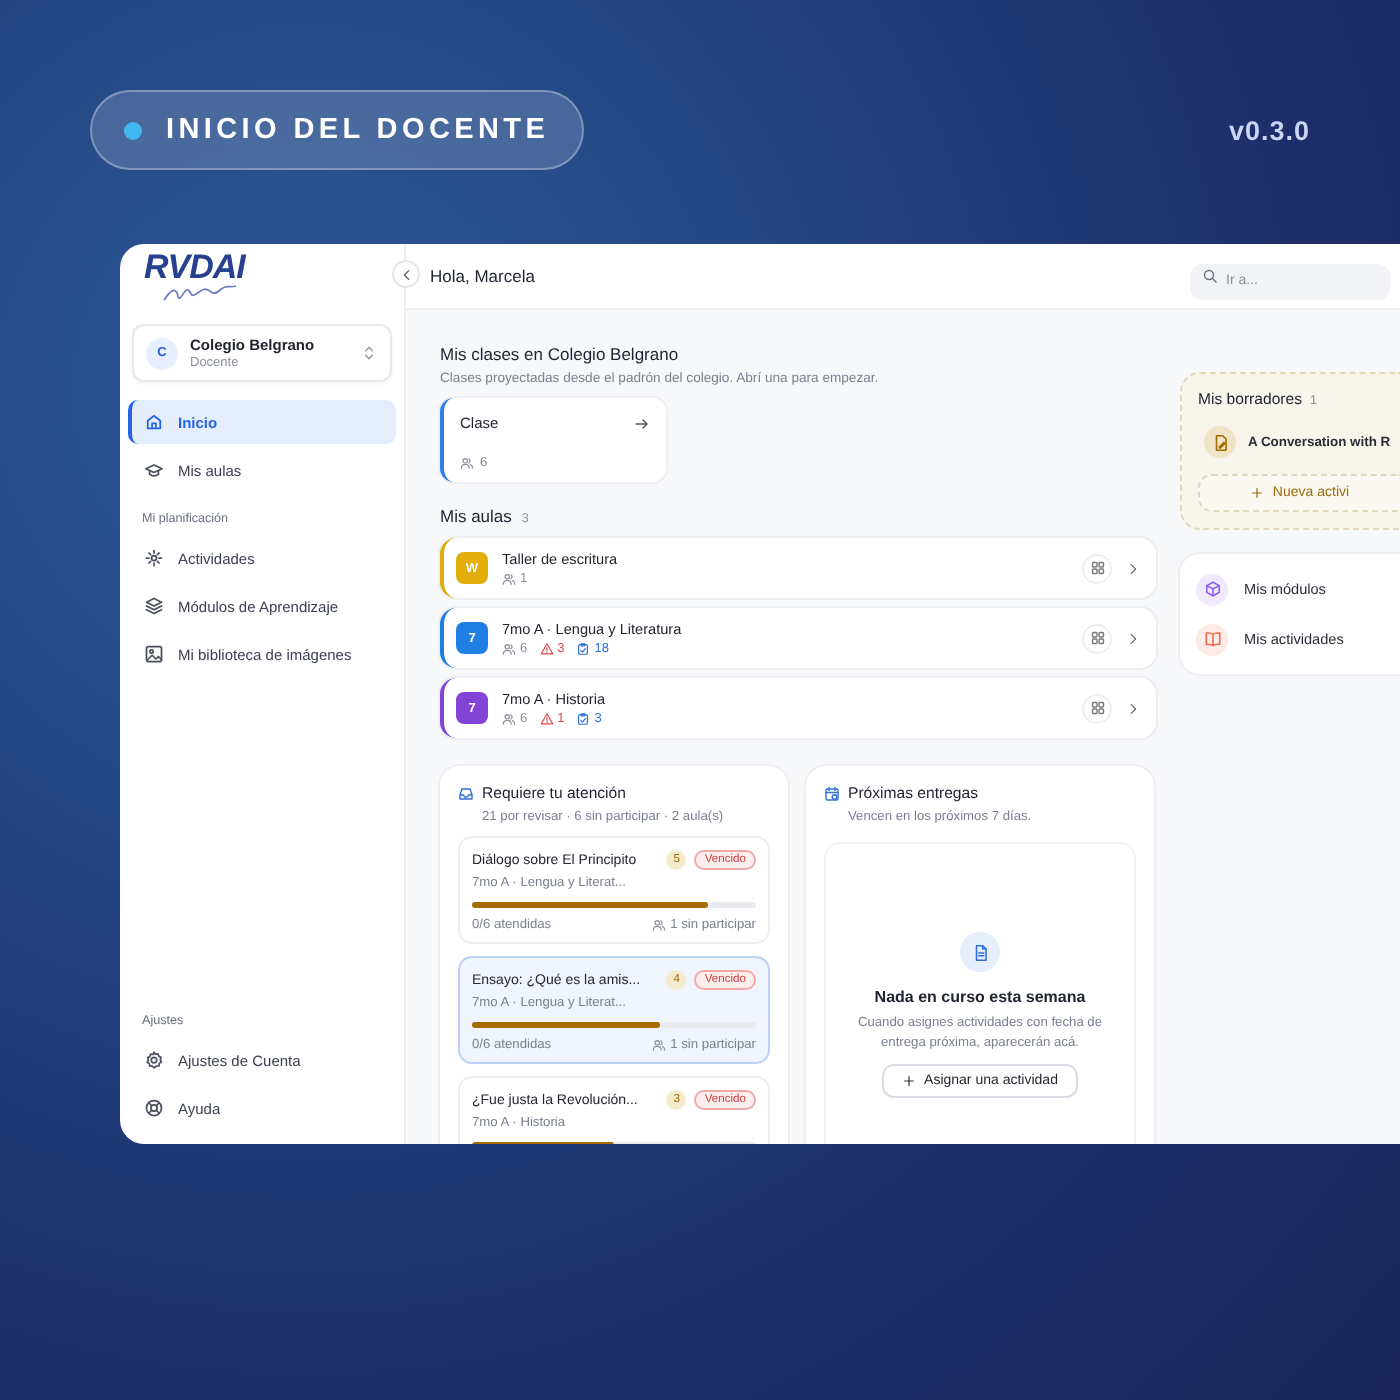 The image size is (1400, 1400). Describe the element at coordinates (466, 793) in the screenshot. I see `inbox-icon` at that location.